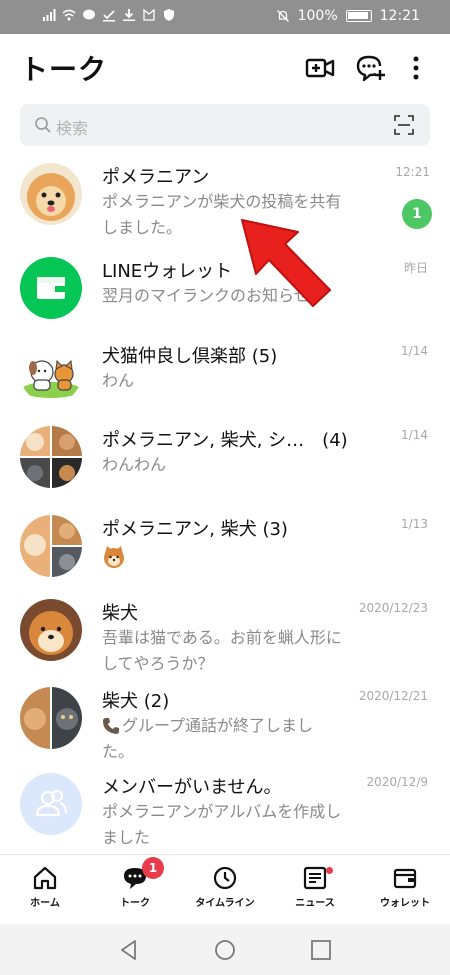  I want to click on chat-name: ポメラニアン, 柴犬, シ… (4), so click(225, 440).